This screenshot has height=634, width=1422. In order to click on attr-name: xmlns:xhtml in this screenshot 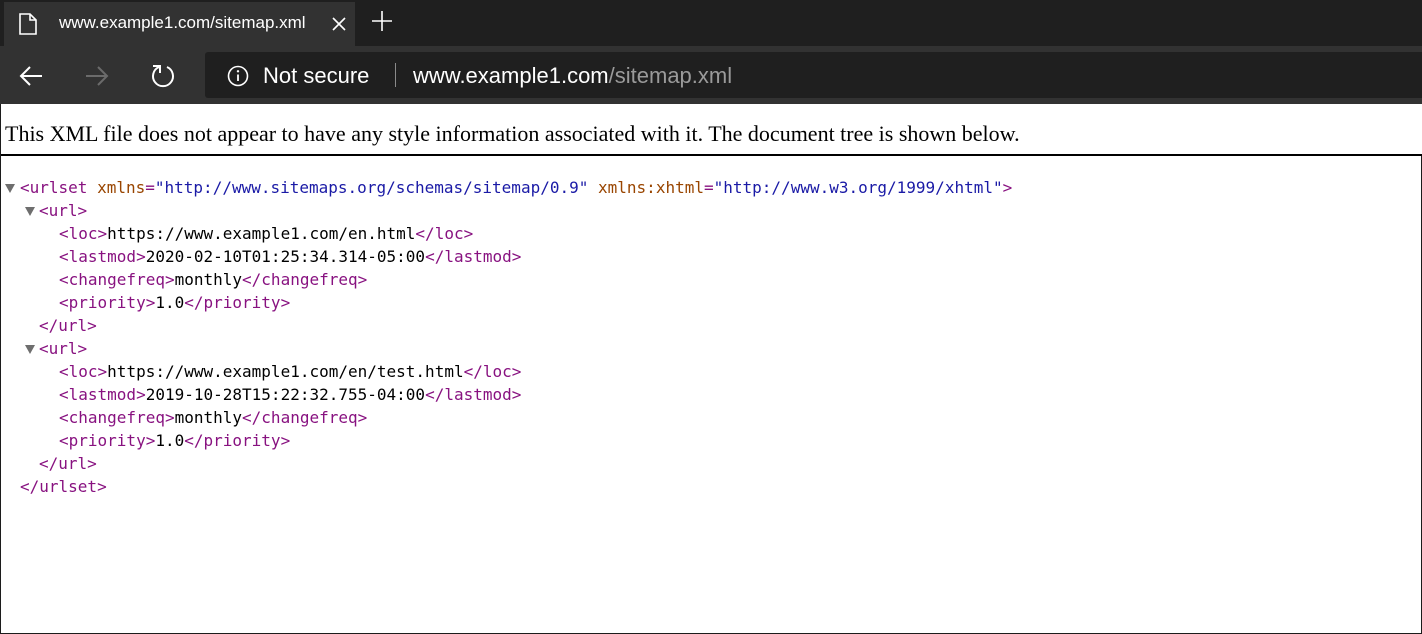, I will do `click(651, 187)`.